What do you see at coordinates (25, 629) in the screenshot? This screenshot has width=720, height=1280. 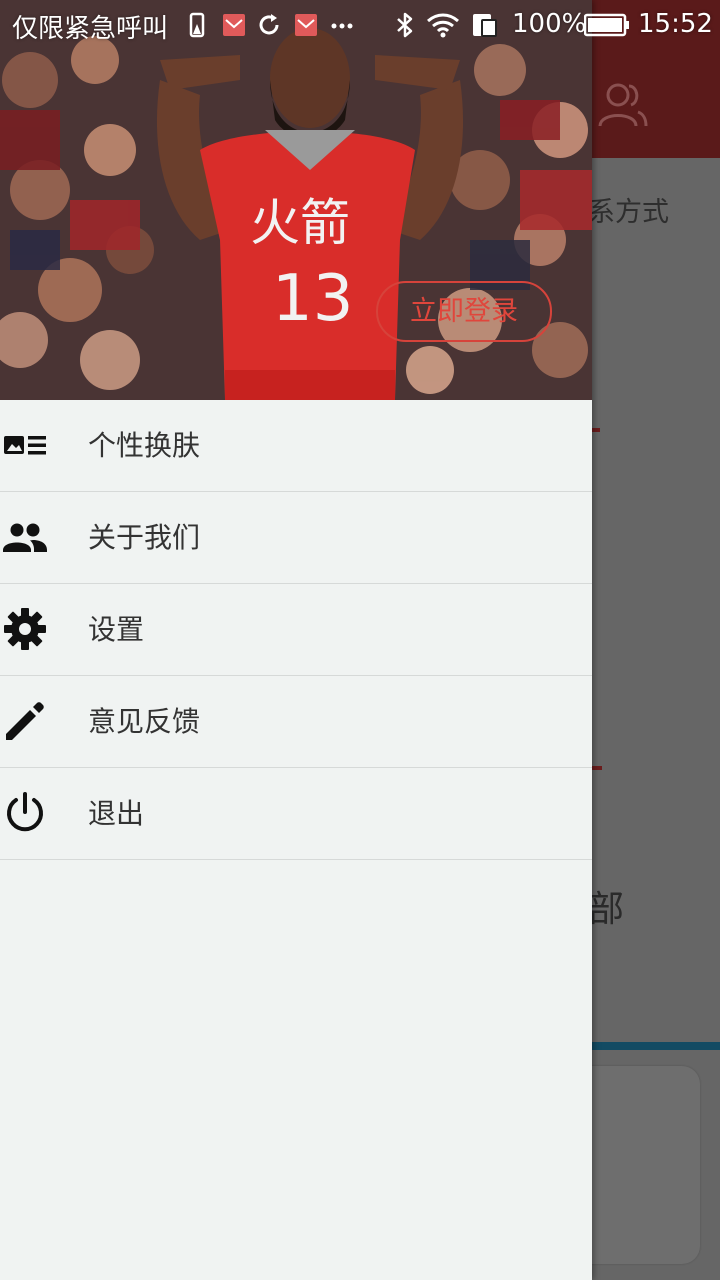 I see `gear-icon` at bounding box center [25, 629].